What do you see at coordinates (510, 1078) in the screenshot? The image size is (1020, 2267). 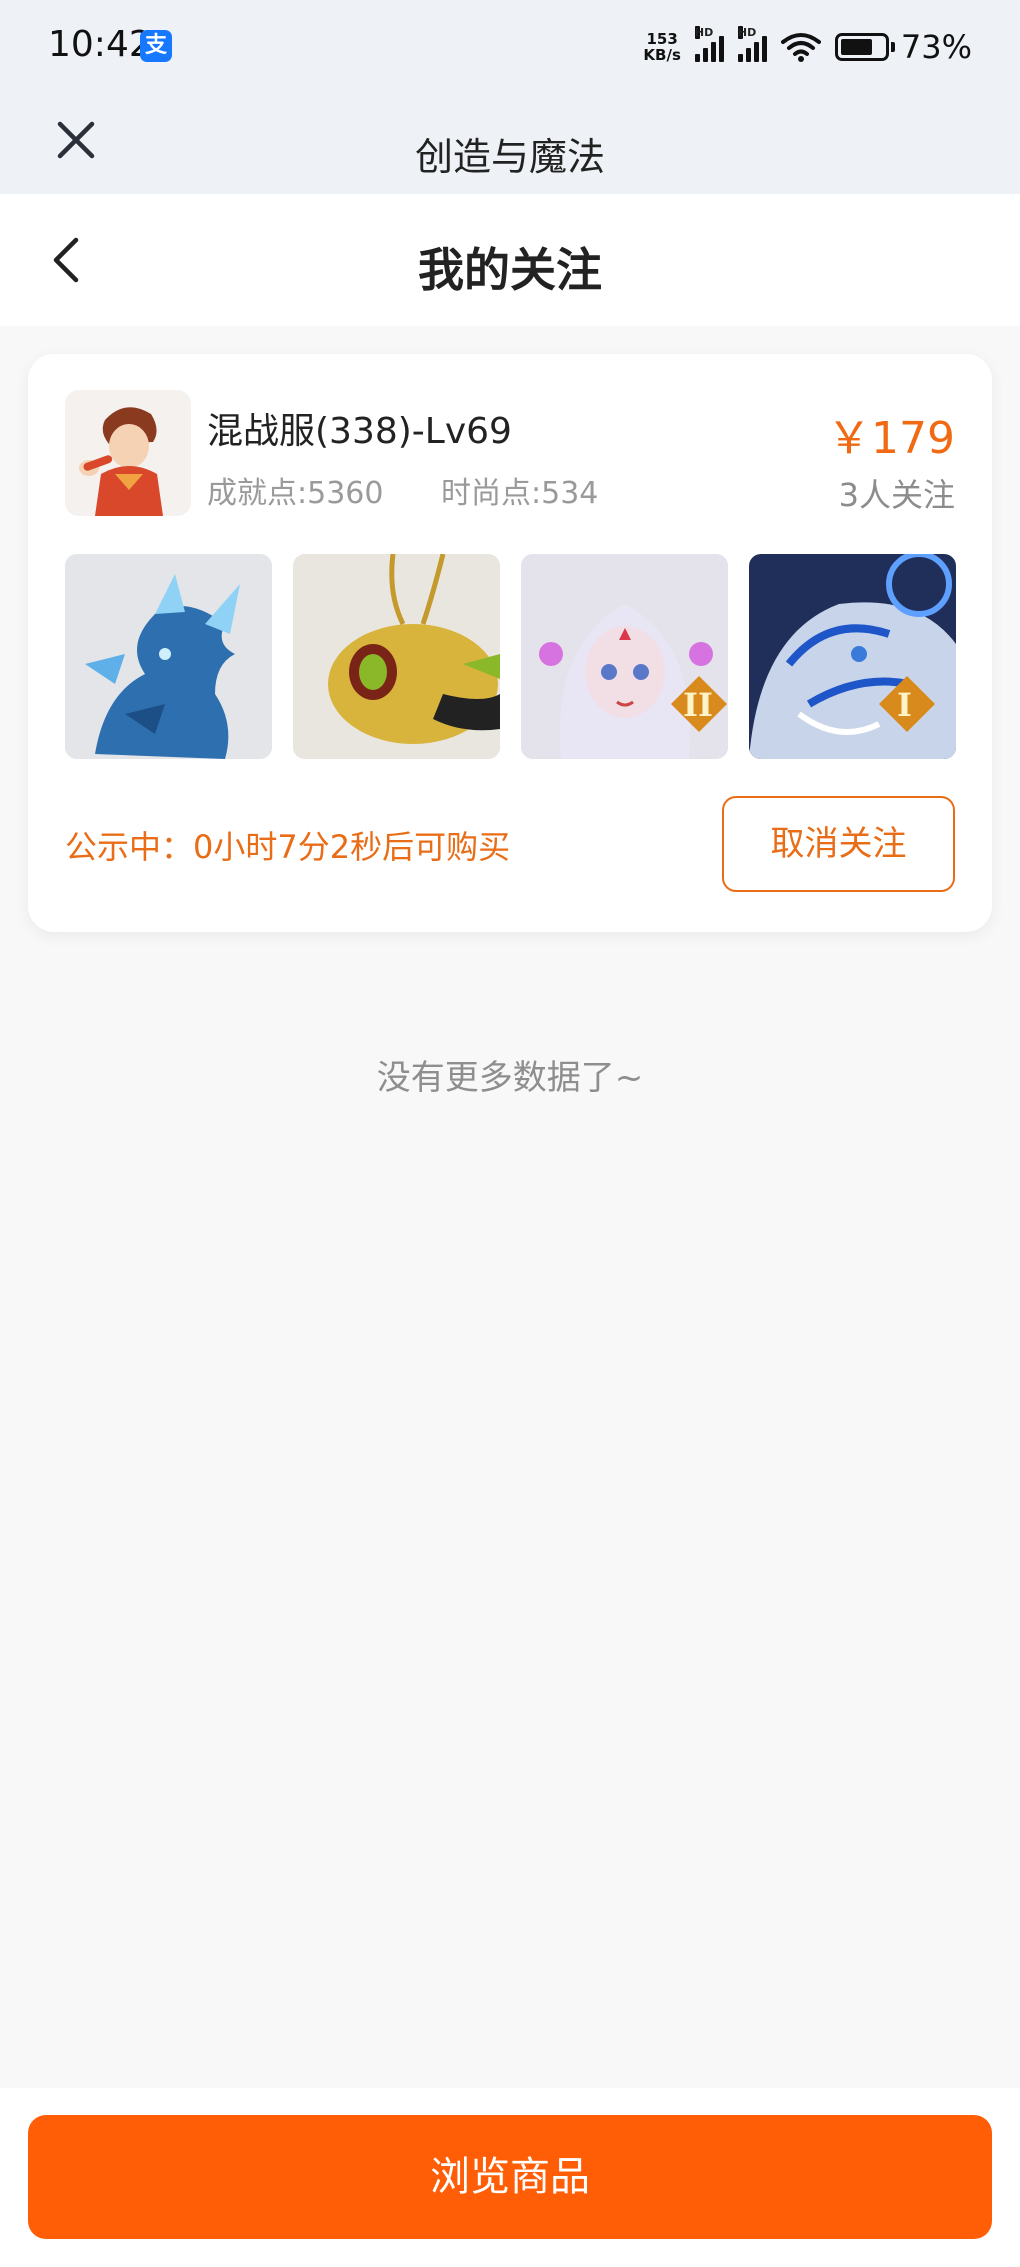 I see `list-end-text: 没有更多数据了~` at bounding box center [510, 1078].